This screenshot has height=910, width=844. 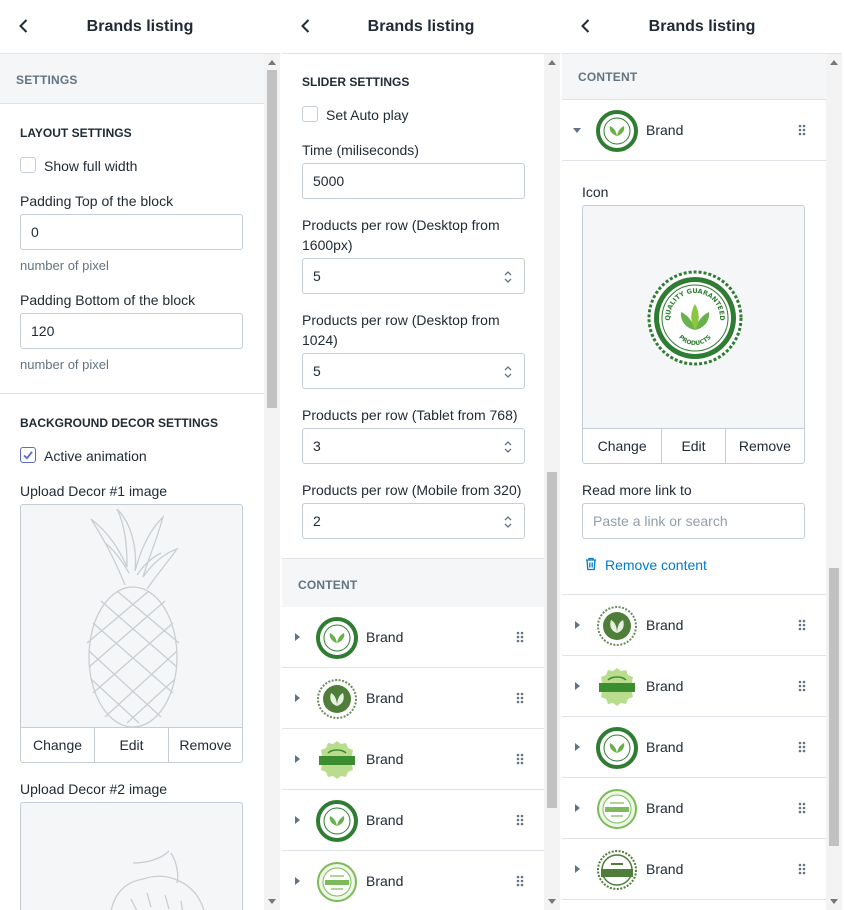 What do you see at coordinates (413, 276) in the screenshot?
I see `desktop1600-select: 5` at bounding box center [413, 276].